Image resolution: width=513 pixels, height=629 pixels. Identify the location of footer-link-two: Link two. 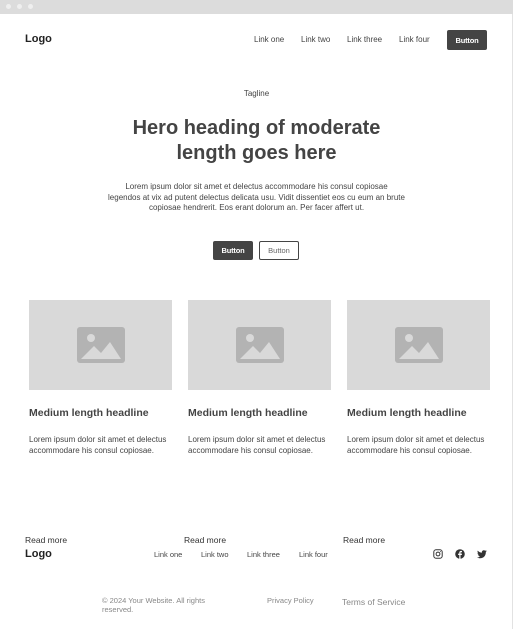
(215, 554).